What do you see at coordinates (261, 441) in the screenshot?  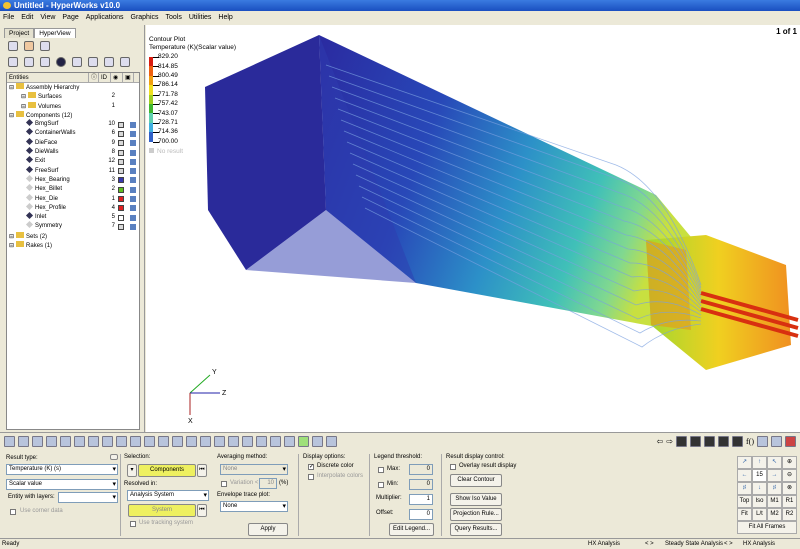 I see `mesh-tool-icon` at bounding box center [261, 441].